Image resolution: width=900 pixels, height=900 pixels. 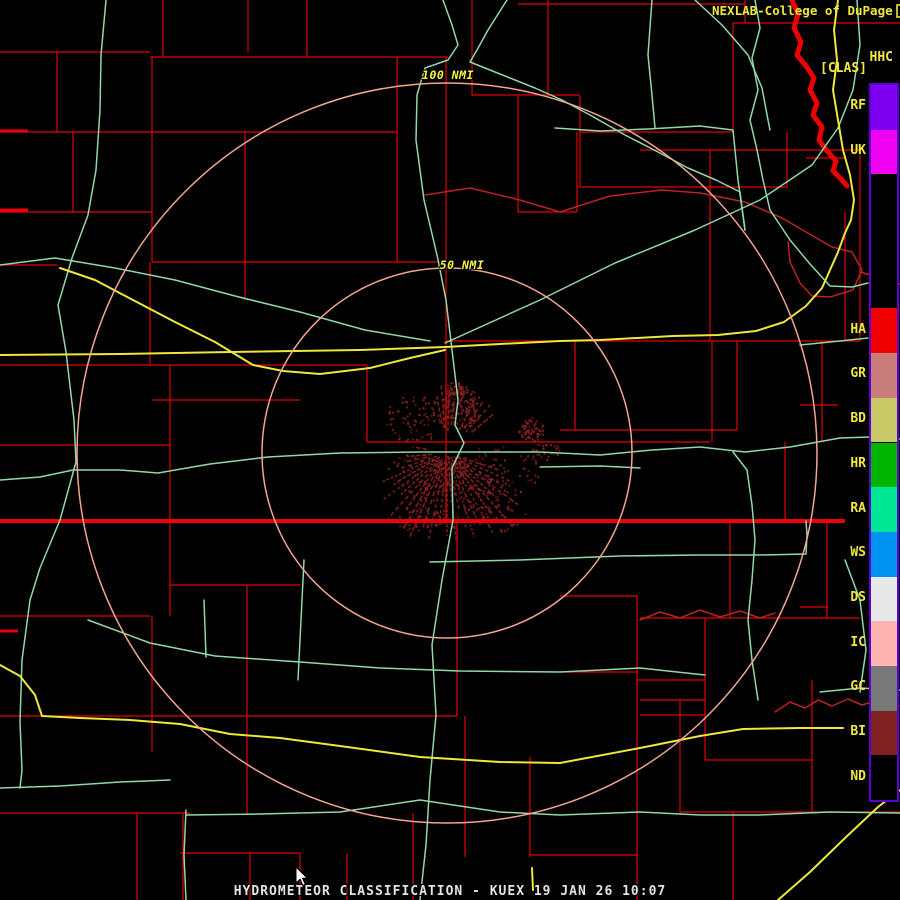 I want to click on legend-label-RF: RF, so click(x=858, y=105).